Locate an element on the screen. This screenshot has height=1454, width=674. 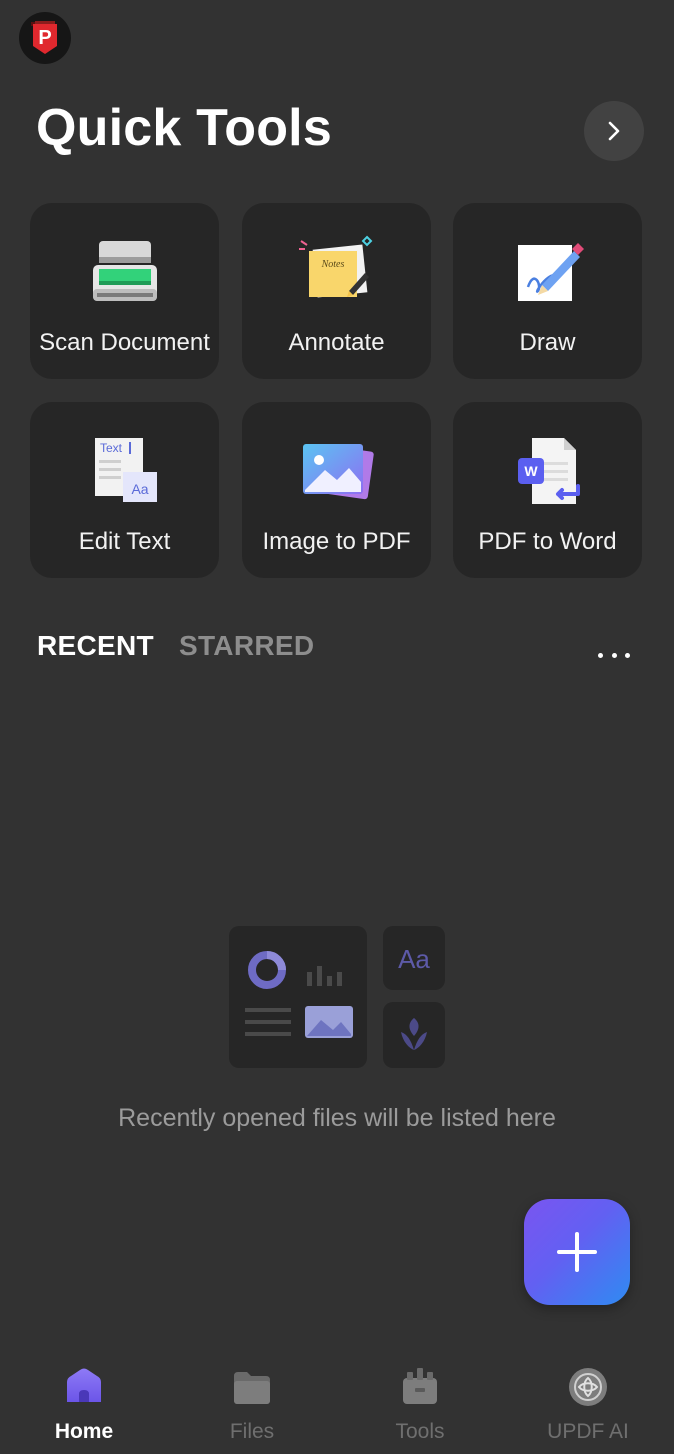
nav-updf-ai: UPDF AI is located at coordinates (588, 1402).